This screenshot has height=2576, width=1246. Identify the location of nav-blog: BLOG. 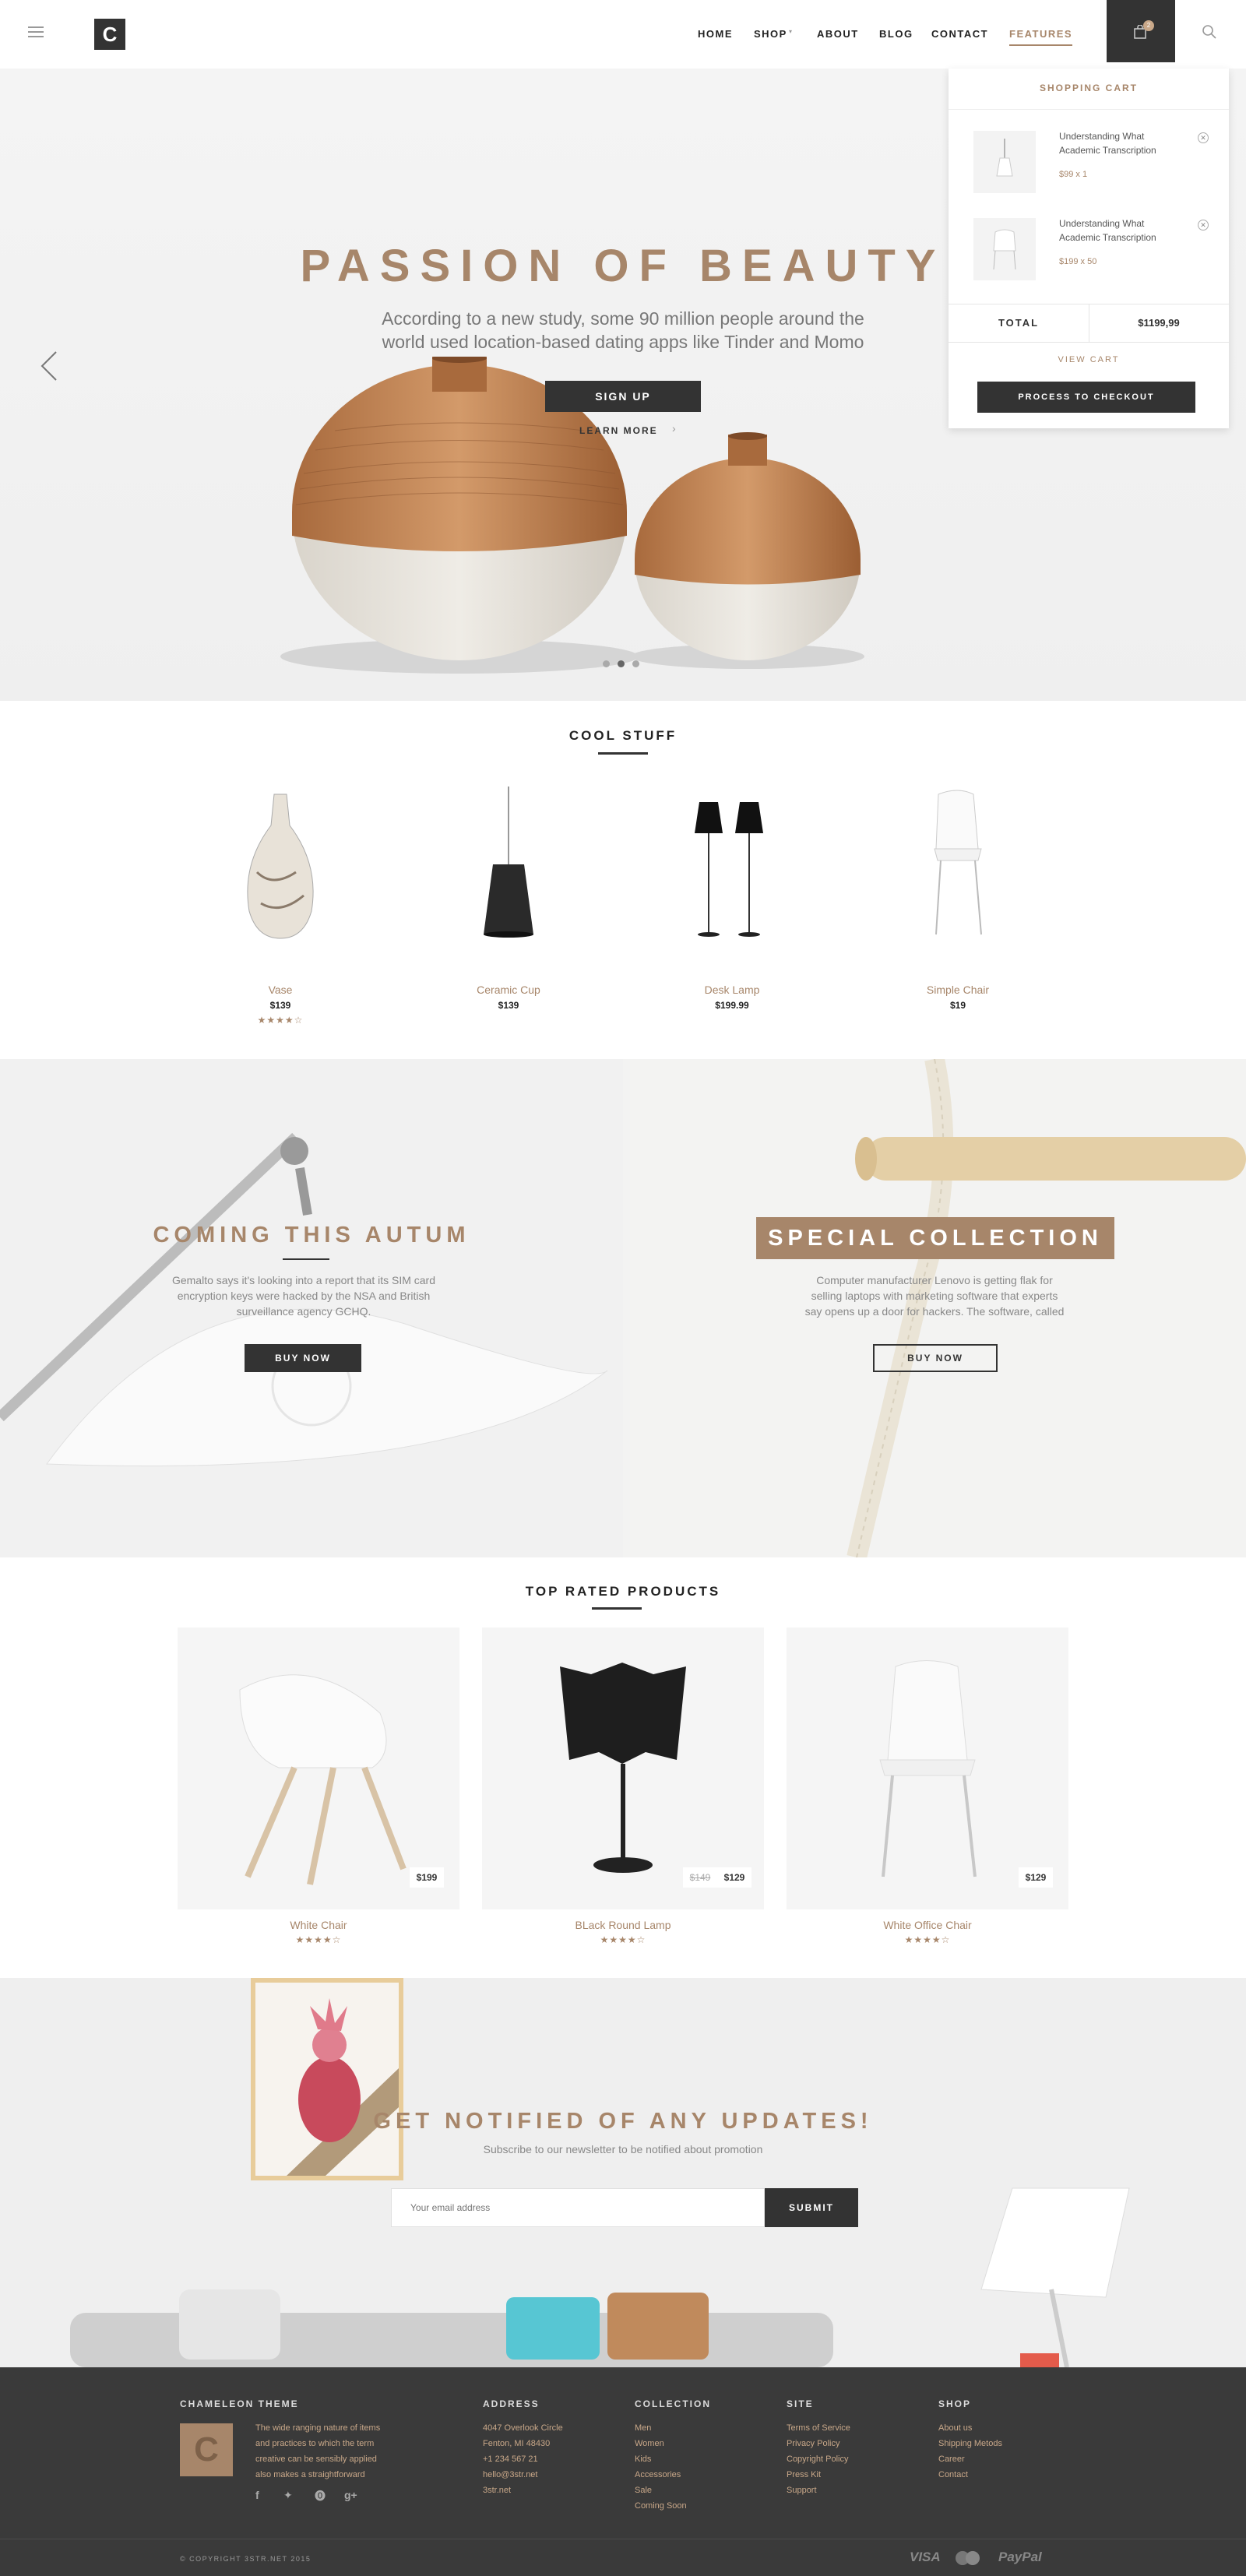
(896, 34).